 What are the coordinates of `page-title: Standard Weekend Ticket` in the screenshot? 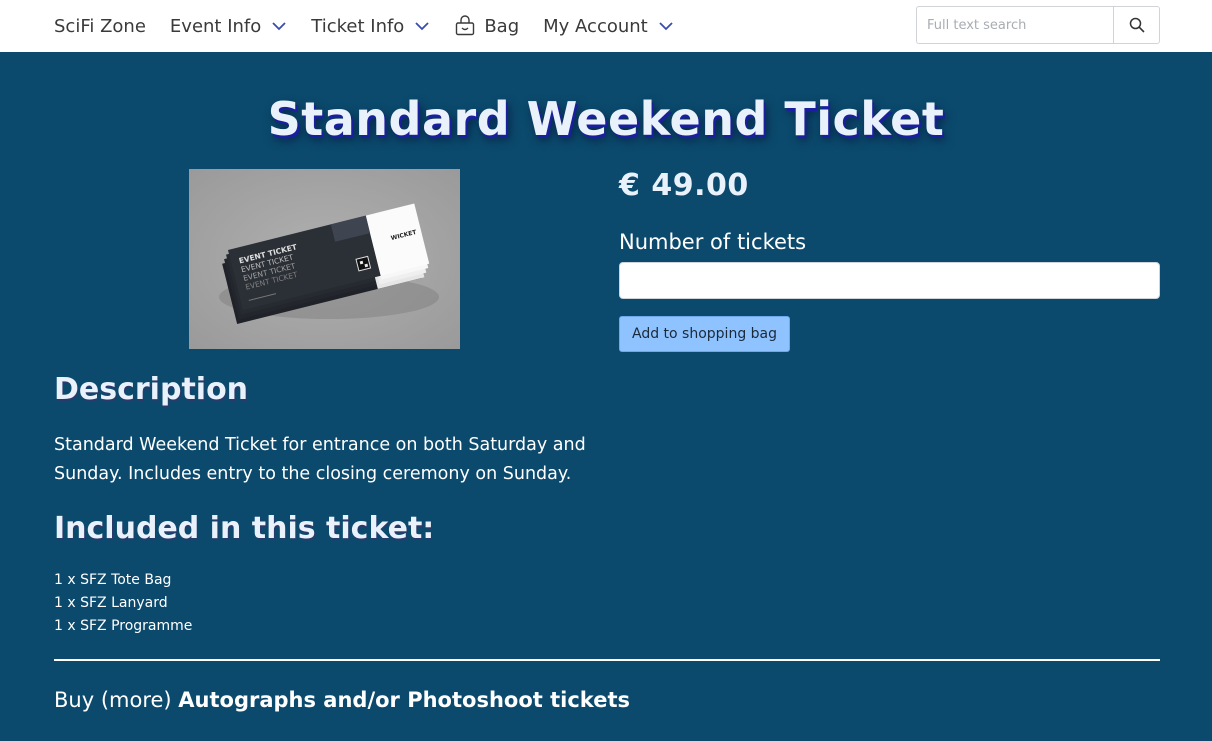 It's located at (606, 119).